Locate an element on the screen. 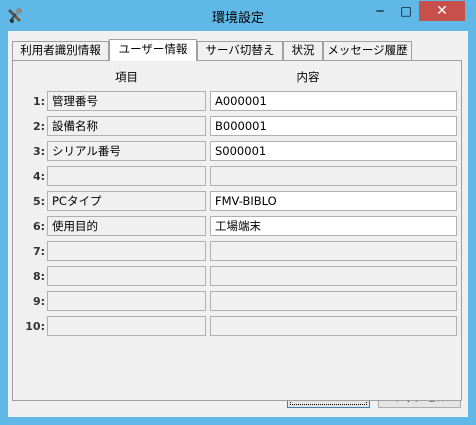  row-number: 1: is located at coordinates (38, 101).